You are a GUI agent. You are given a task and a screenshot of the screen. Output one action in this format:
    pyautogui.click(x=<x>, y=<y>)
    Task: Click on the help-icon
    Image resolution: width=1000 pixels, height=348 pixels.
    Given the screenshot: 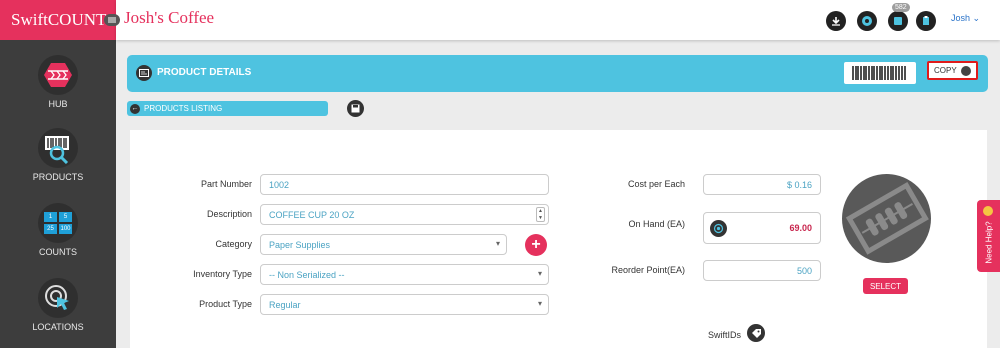 What is the action you would take?
    pyautogui.click(x=988, y=211)
    